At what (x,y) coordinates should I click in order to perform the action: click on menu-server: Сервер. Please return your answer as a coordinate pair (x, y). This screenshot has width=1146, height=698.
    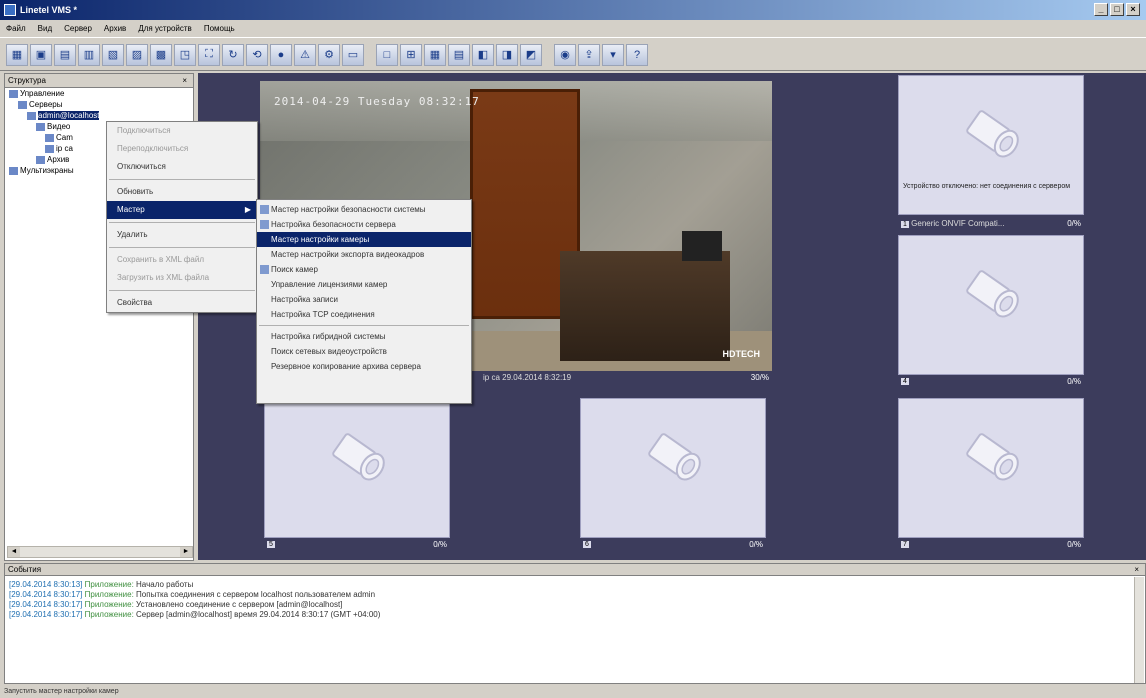
    Looking at the image, I should click on (78, 28).